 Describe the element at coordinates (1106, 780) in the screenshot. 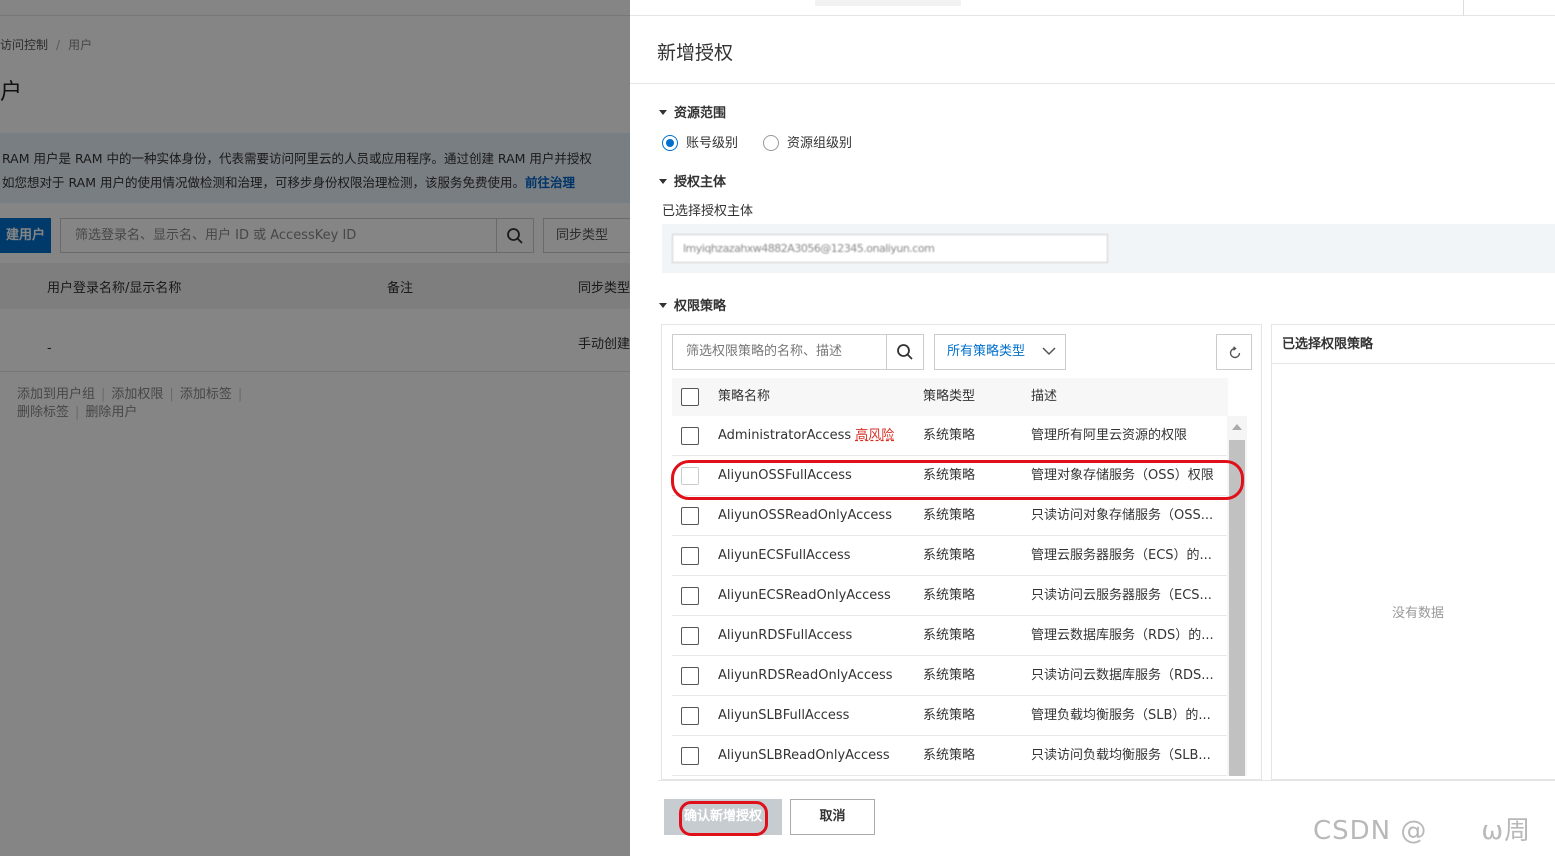

I see `drawer-footer-divider` at that location.